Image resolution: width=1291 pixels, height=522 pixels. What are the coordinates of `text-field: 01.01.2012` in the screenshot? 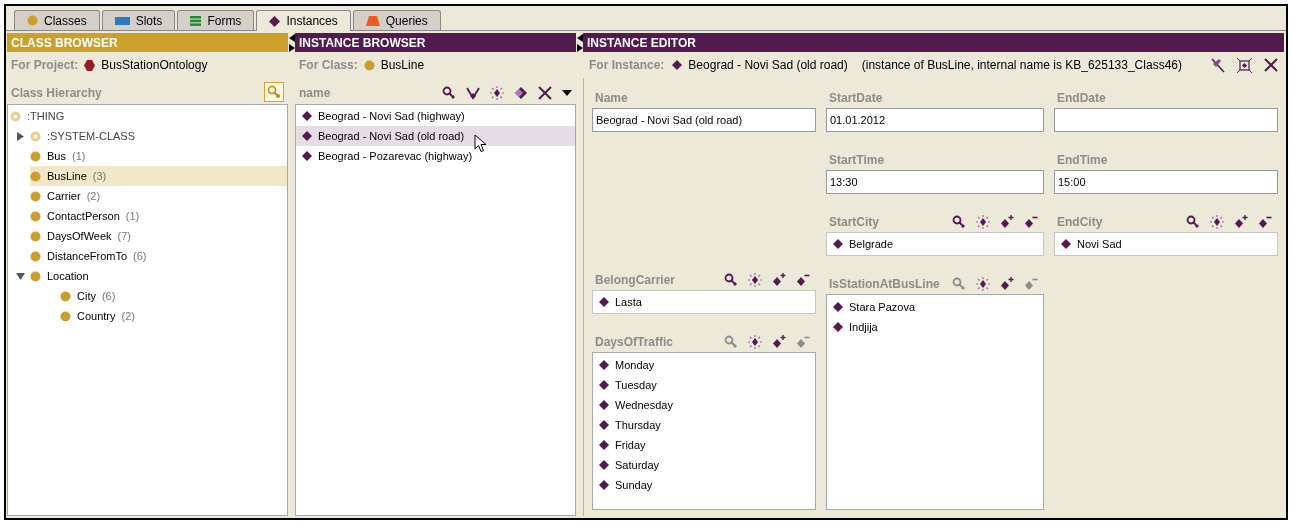 It's located at (935, 120).